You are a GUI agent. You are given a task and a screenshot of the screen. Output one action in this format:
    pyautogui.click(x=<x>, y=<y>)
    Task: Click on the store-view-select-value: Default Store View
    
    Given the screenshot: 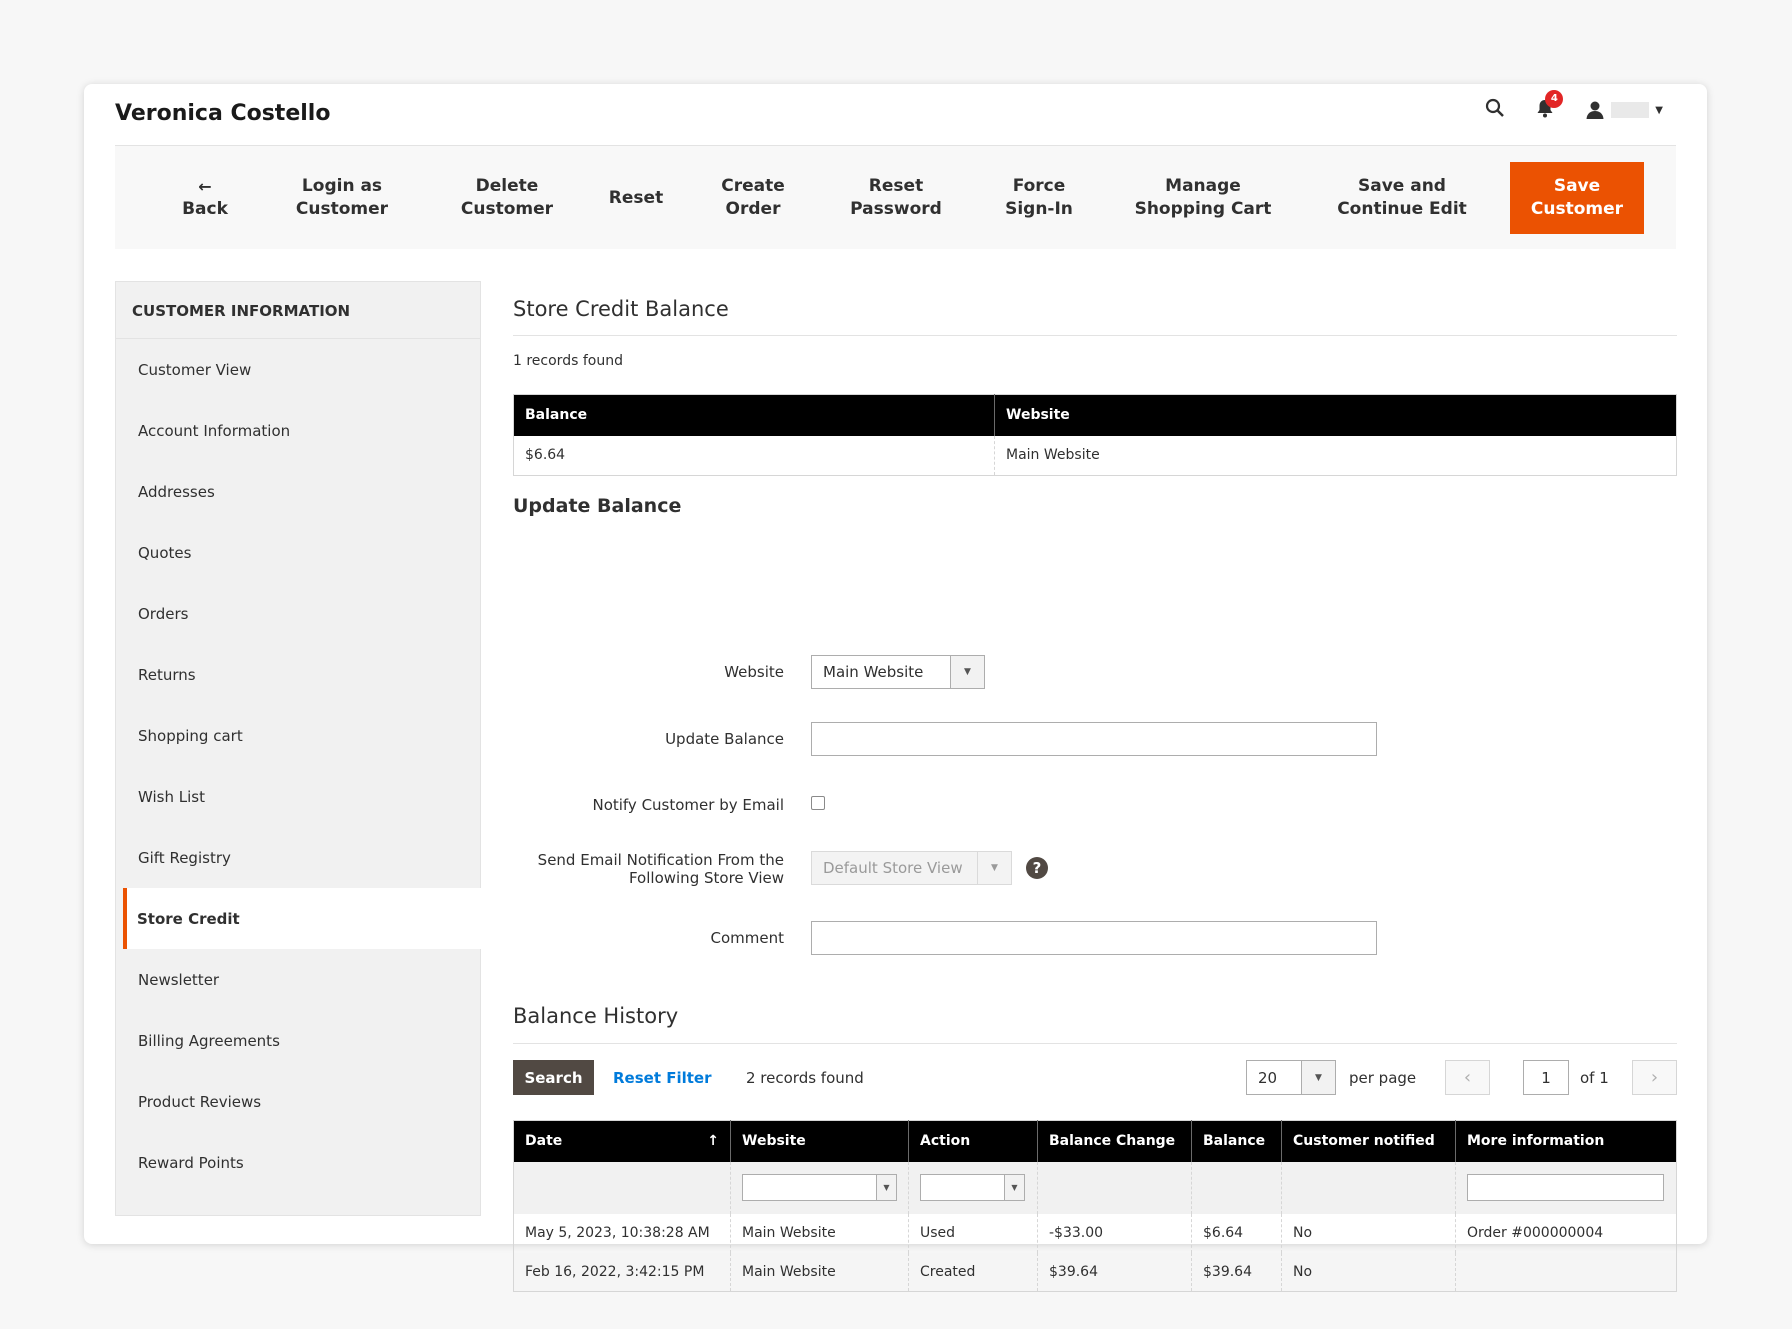 What is the action you would take?
    pyautogui.click(x=893, y=868)
    